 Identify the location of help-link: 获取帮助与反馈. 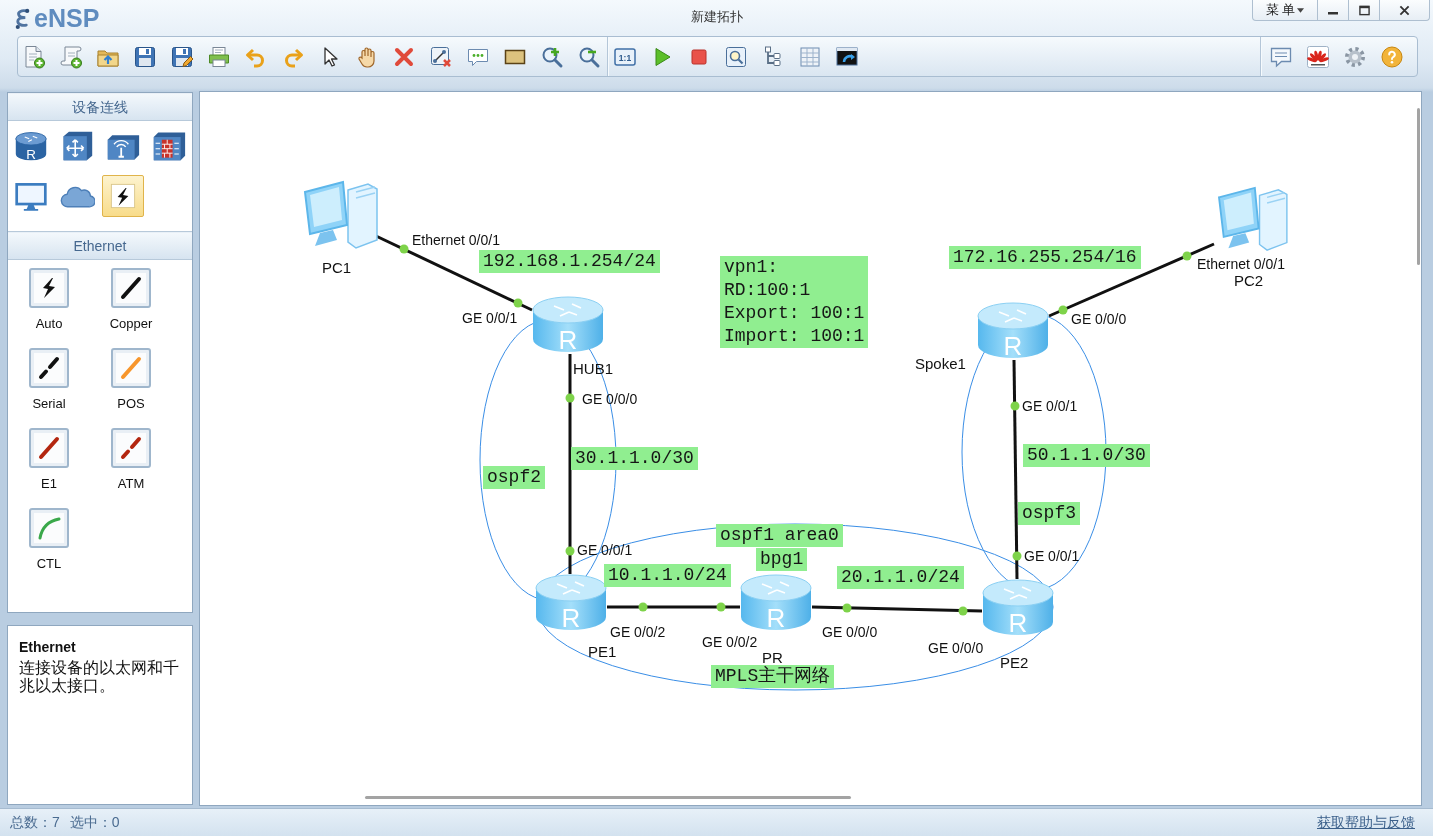
(1366, 822).